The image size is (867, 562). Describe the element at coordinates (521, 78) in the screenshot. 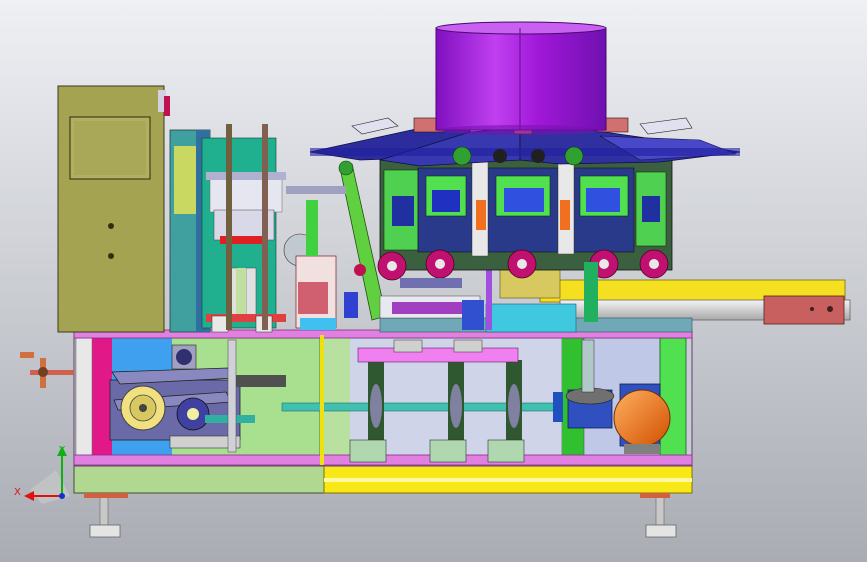

I see `cap-hopper-drum` at that location.